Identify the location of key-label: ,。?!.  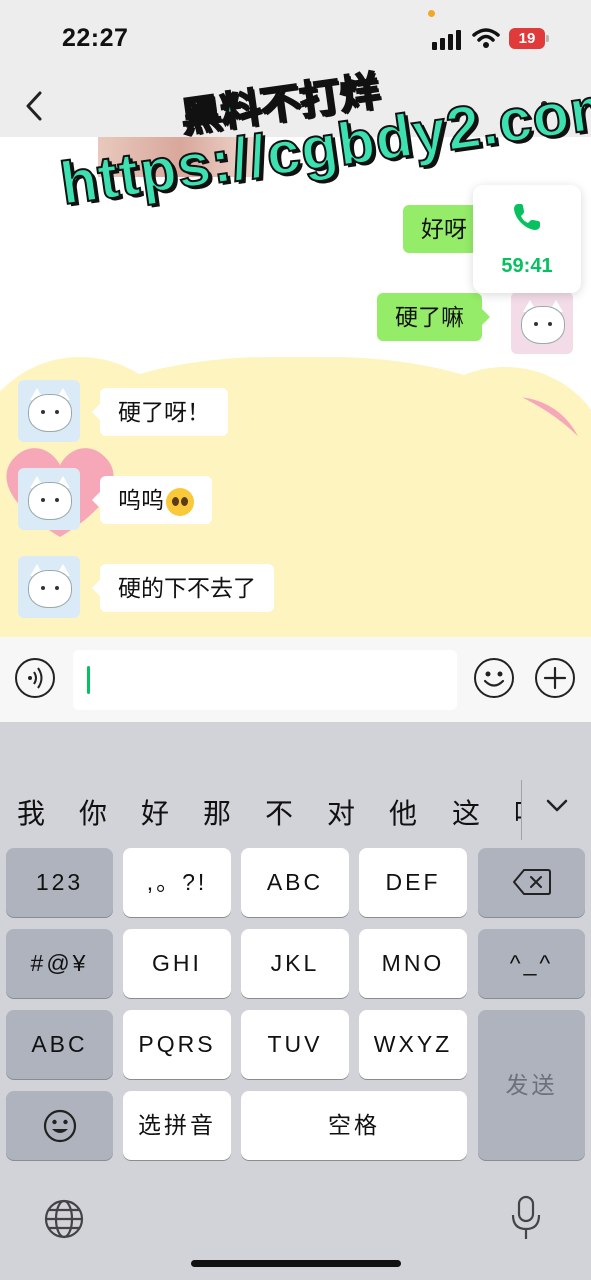
(177, 882).